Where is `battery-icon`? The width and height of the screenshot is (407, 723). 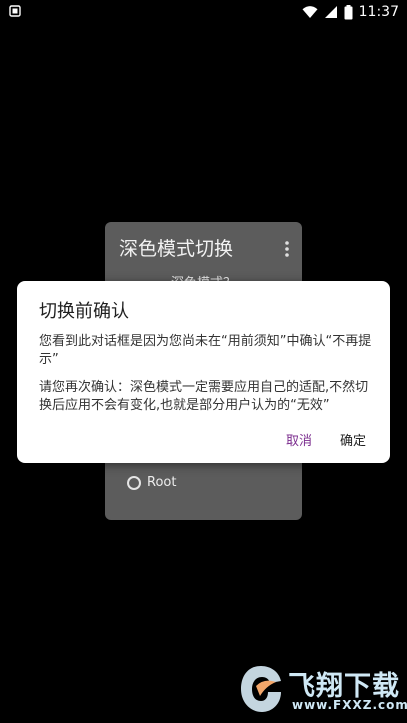 battery-icon is located at coordinates (348, 11).